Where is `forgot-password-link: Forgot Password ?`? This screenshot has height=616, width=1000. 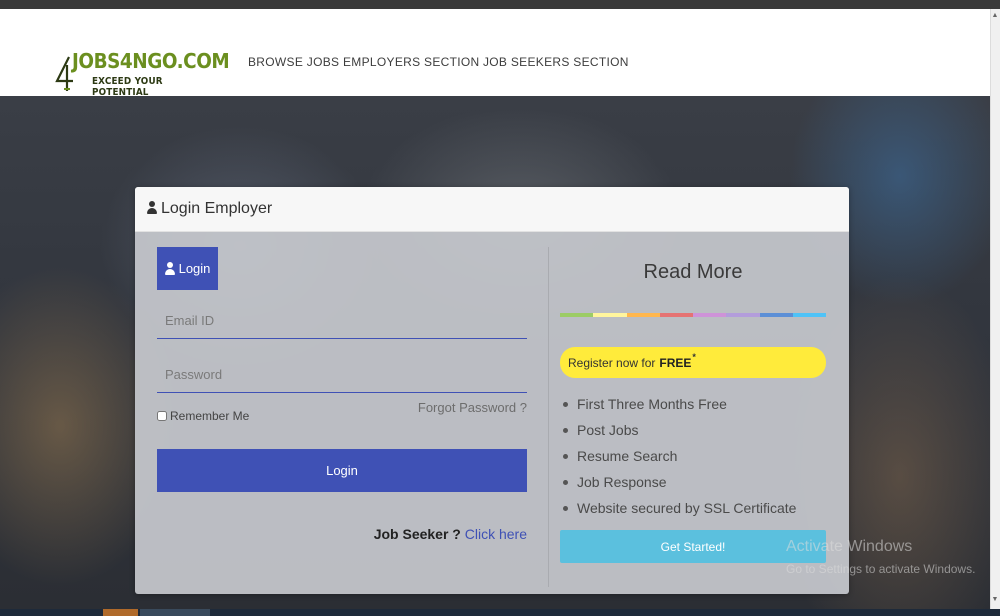 forgot-password-link: Forgot Password ? is located at coordinates (471, 407).